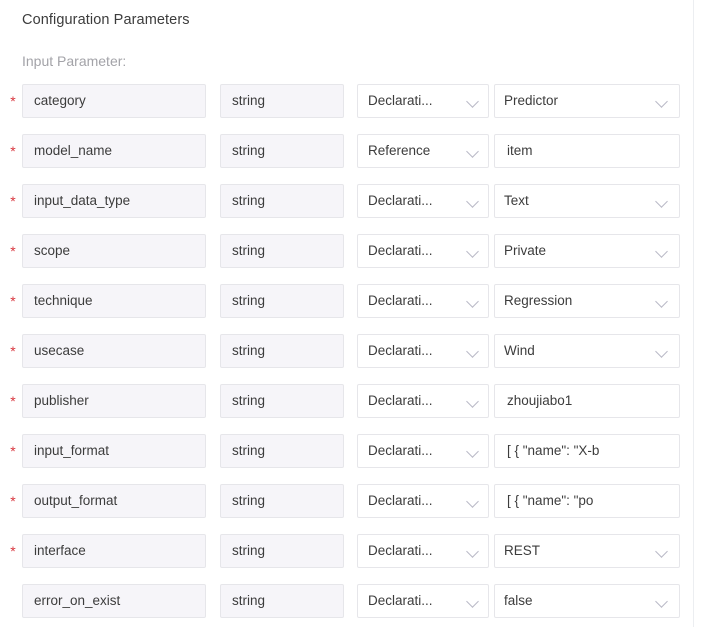 The height and width of the screenshot is (634, 705). Describe the element at coordinates (114, 601) in the screenshot. I see `parameter-name-input: error_on_exist` at that location.